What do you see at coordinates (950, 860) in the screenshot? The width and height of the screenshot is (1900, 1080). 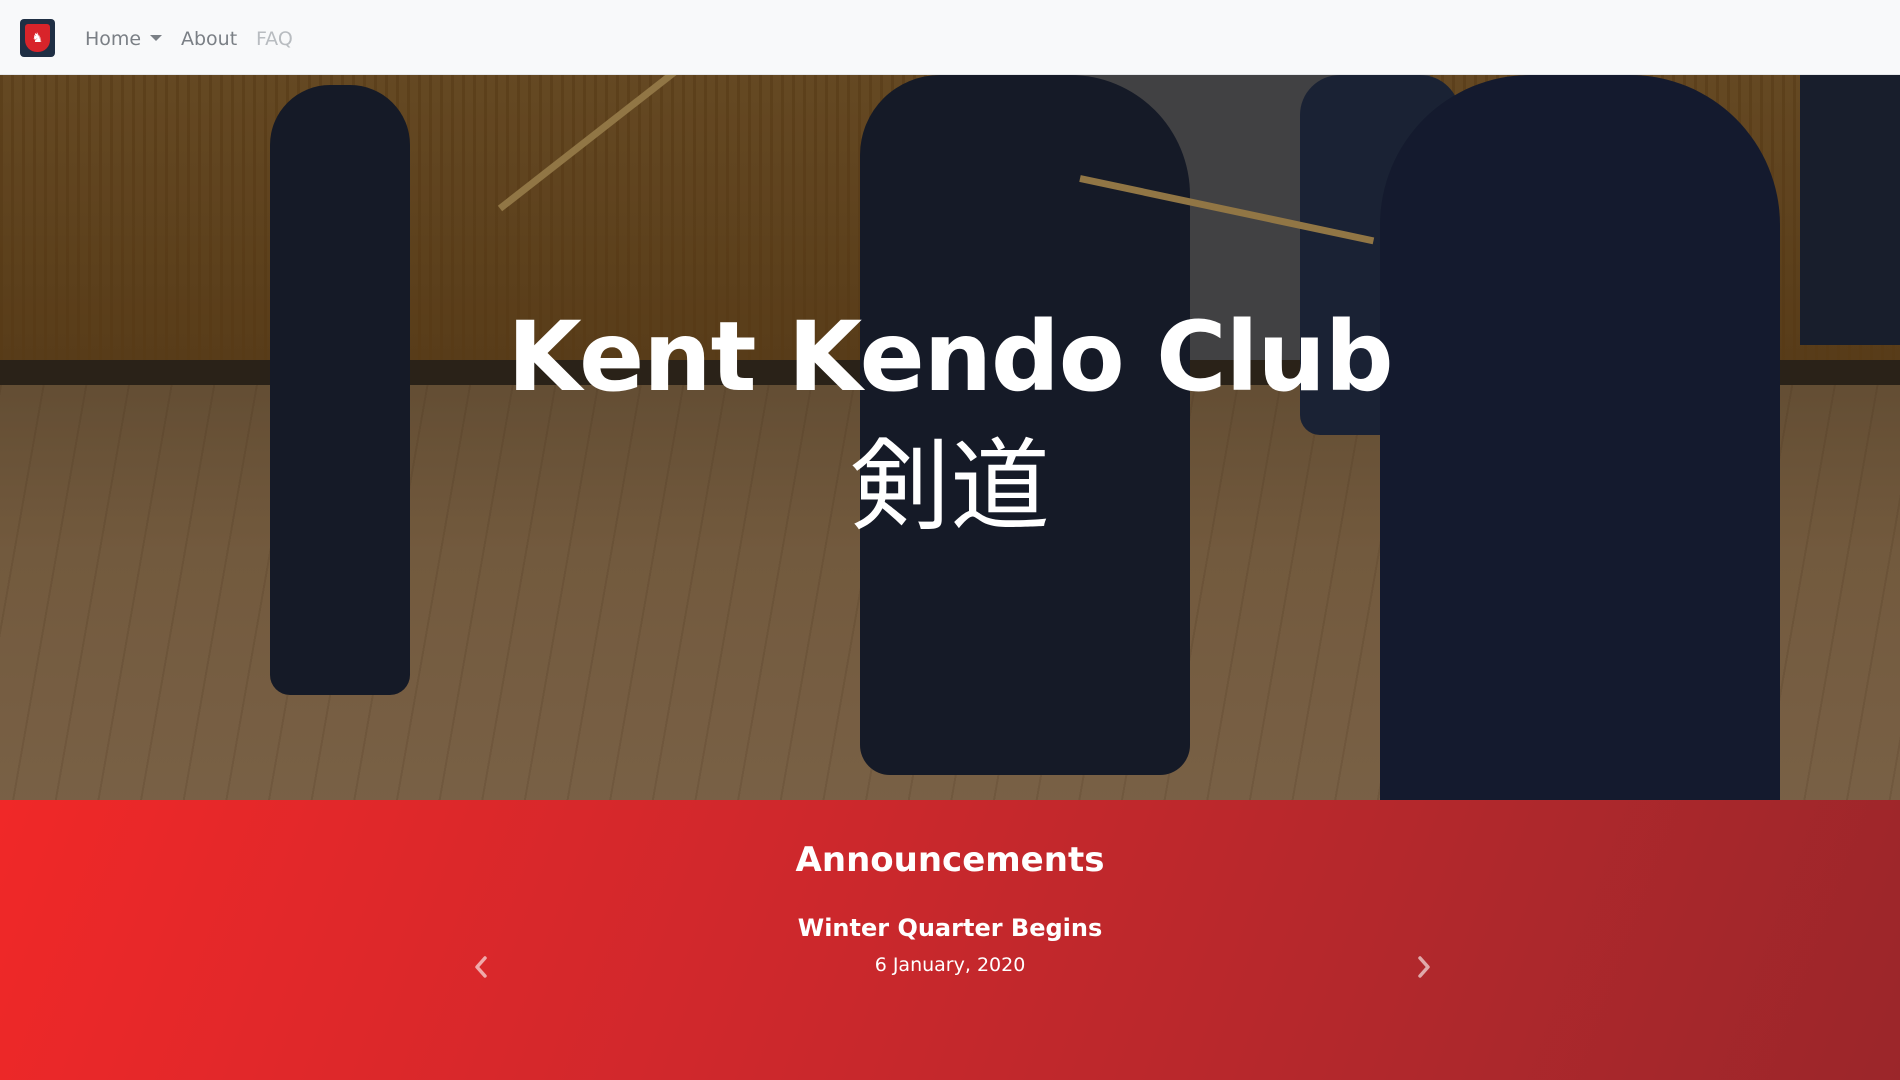 I see `announcements-heading: Announcements` at bounding box center [950, 860].